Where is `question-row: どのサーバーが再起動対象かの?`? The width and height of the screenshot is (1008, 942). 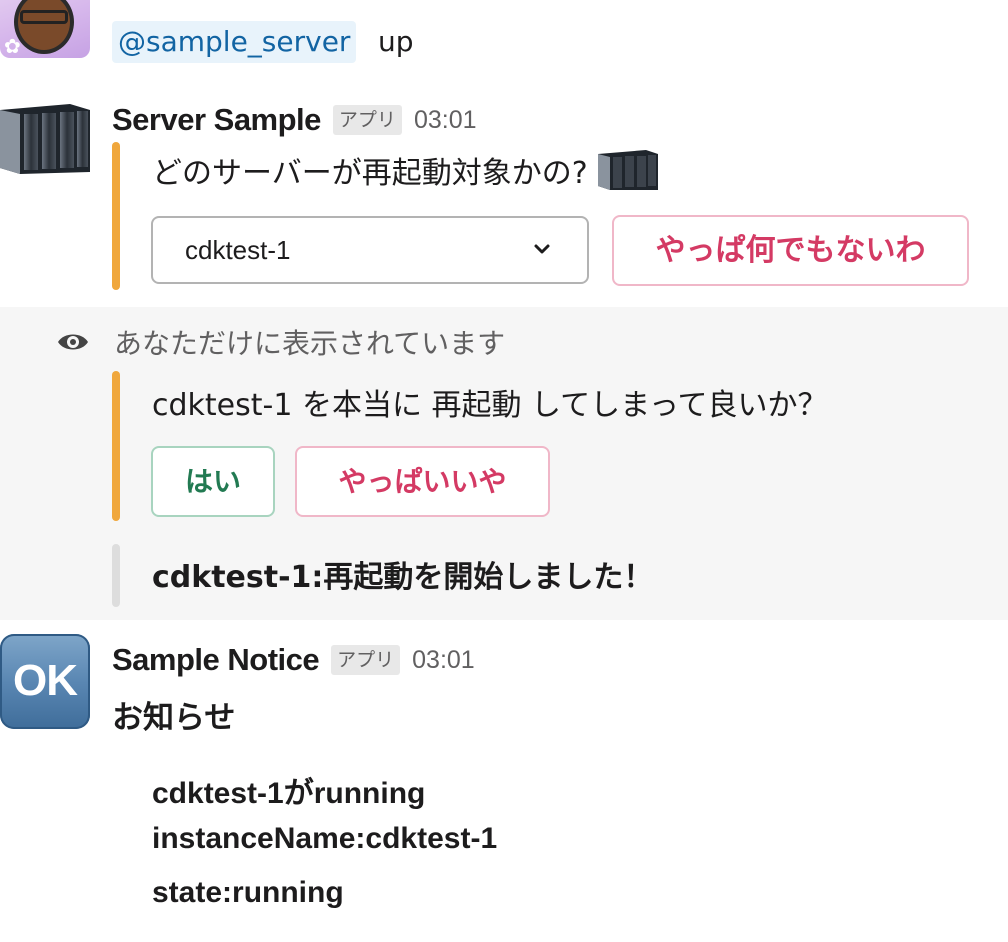 question-row: どのサーバーが再起動対象かの? is located at coordinates (405, 170).